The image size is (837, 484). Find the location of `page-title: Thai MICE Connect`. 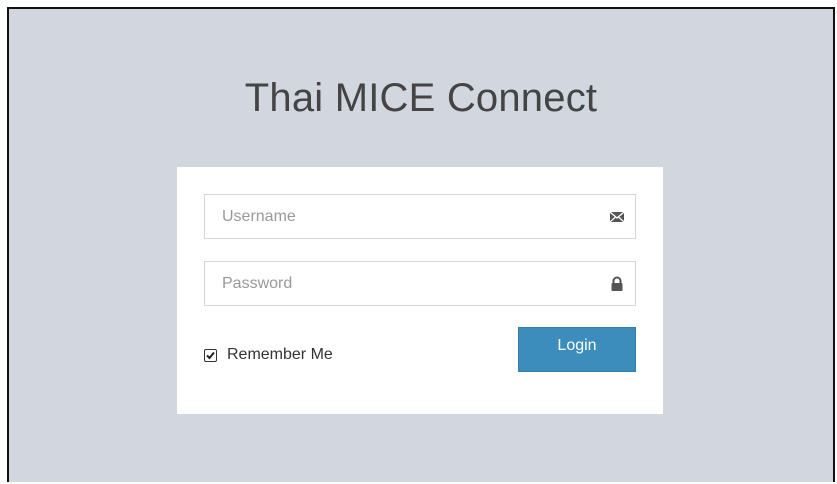

page-title: Thai MICE Connect is located at coordinates (421, 98).